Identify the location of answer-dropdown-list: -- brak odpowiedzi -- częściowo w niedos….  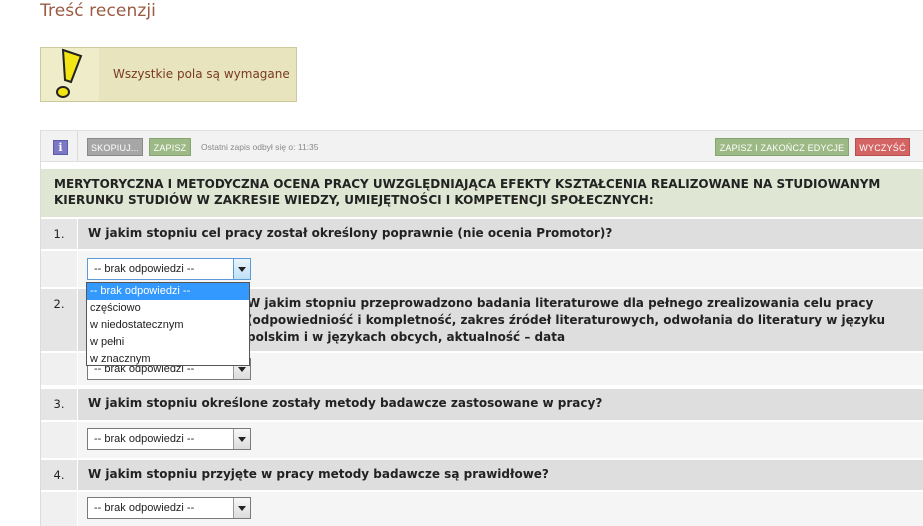
(168, 324).